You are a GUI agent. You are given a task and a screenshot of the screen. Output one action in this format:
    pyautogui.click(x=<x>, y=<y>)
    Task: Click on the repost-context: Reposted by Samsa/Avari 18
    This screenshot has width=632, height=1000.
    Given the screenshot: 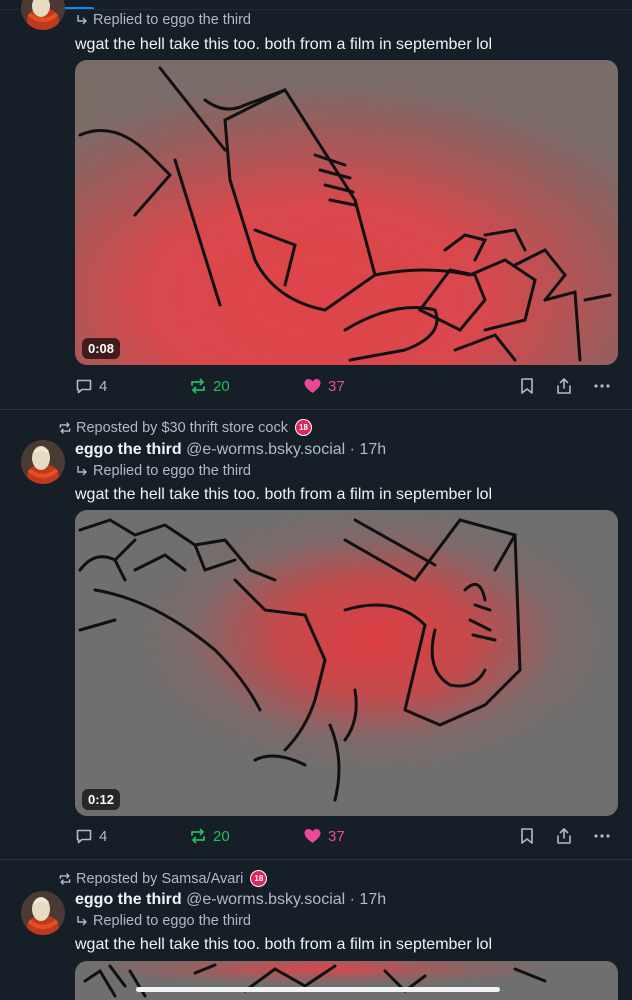 What is the action you would take?
    pyautogui.click(x=163, y=878)
    